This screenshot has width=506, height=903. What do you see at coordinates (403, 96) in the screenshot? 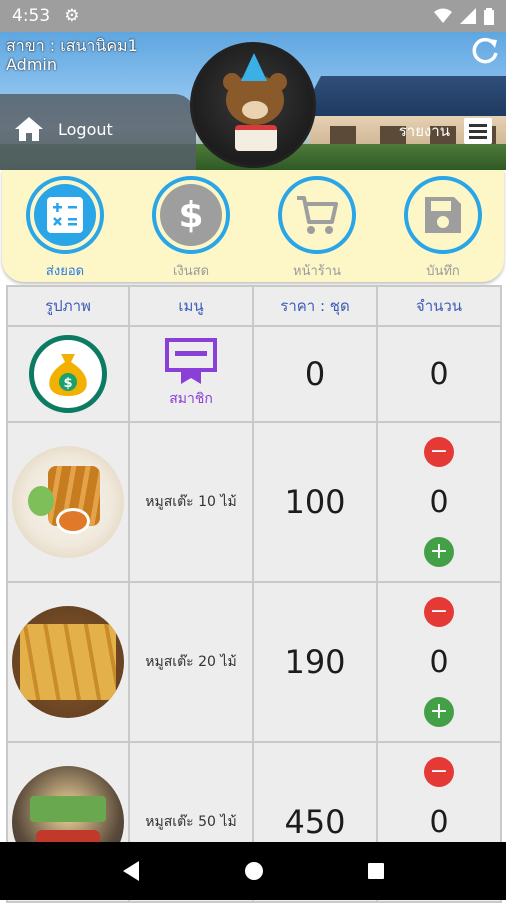
I see `building-roof` at bounding box center [403, 96].